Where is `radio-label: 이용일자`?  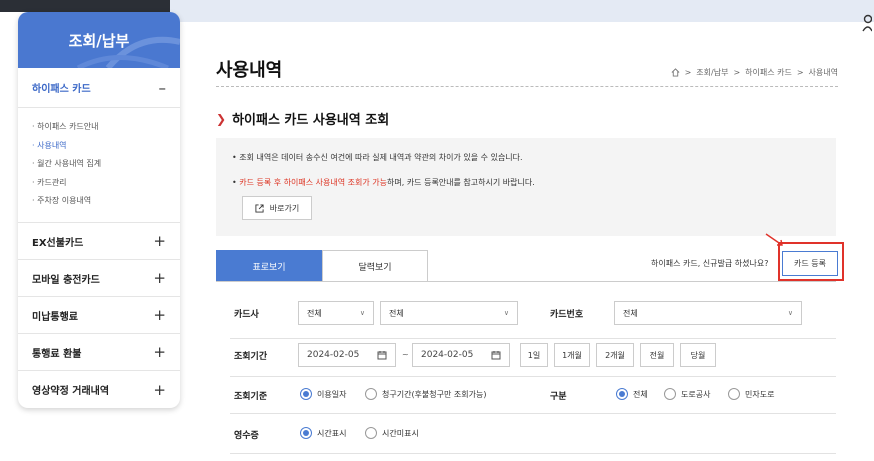 radio-label: 이용일자 is located at coordinates (332, 394).